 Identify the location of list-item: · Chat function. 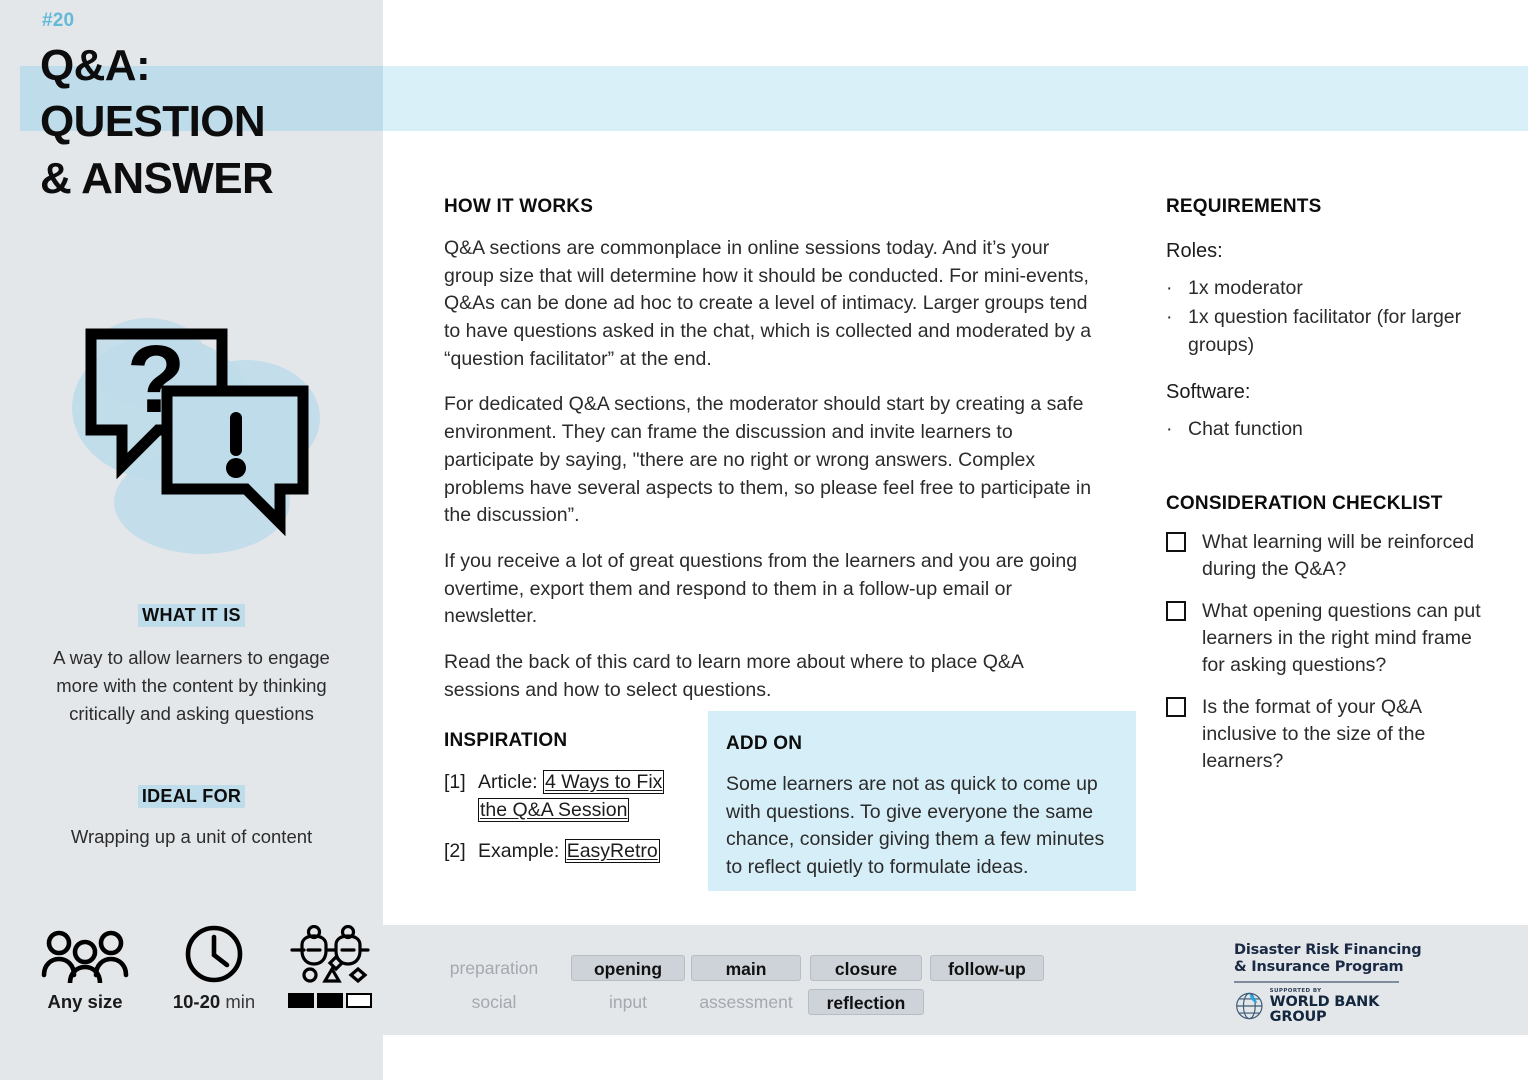
(1326, 429).